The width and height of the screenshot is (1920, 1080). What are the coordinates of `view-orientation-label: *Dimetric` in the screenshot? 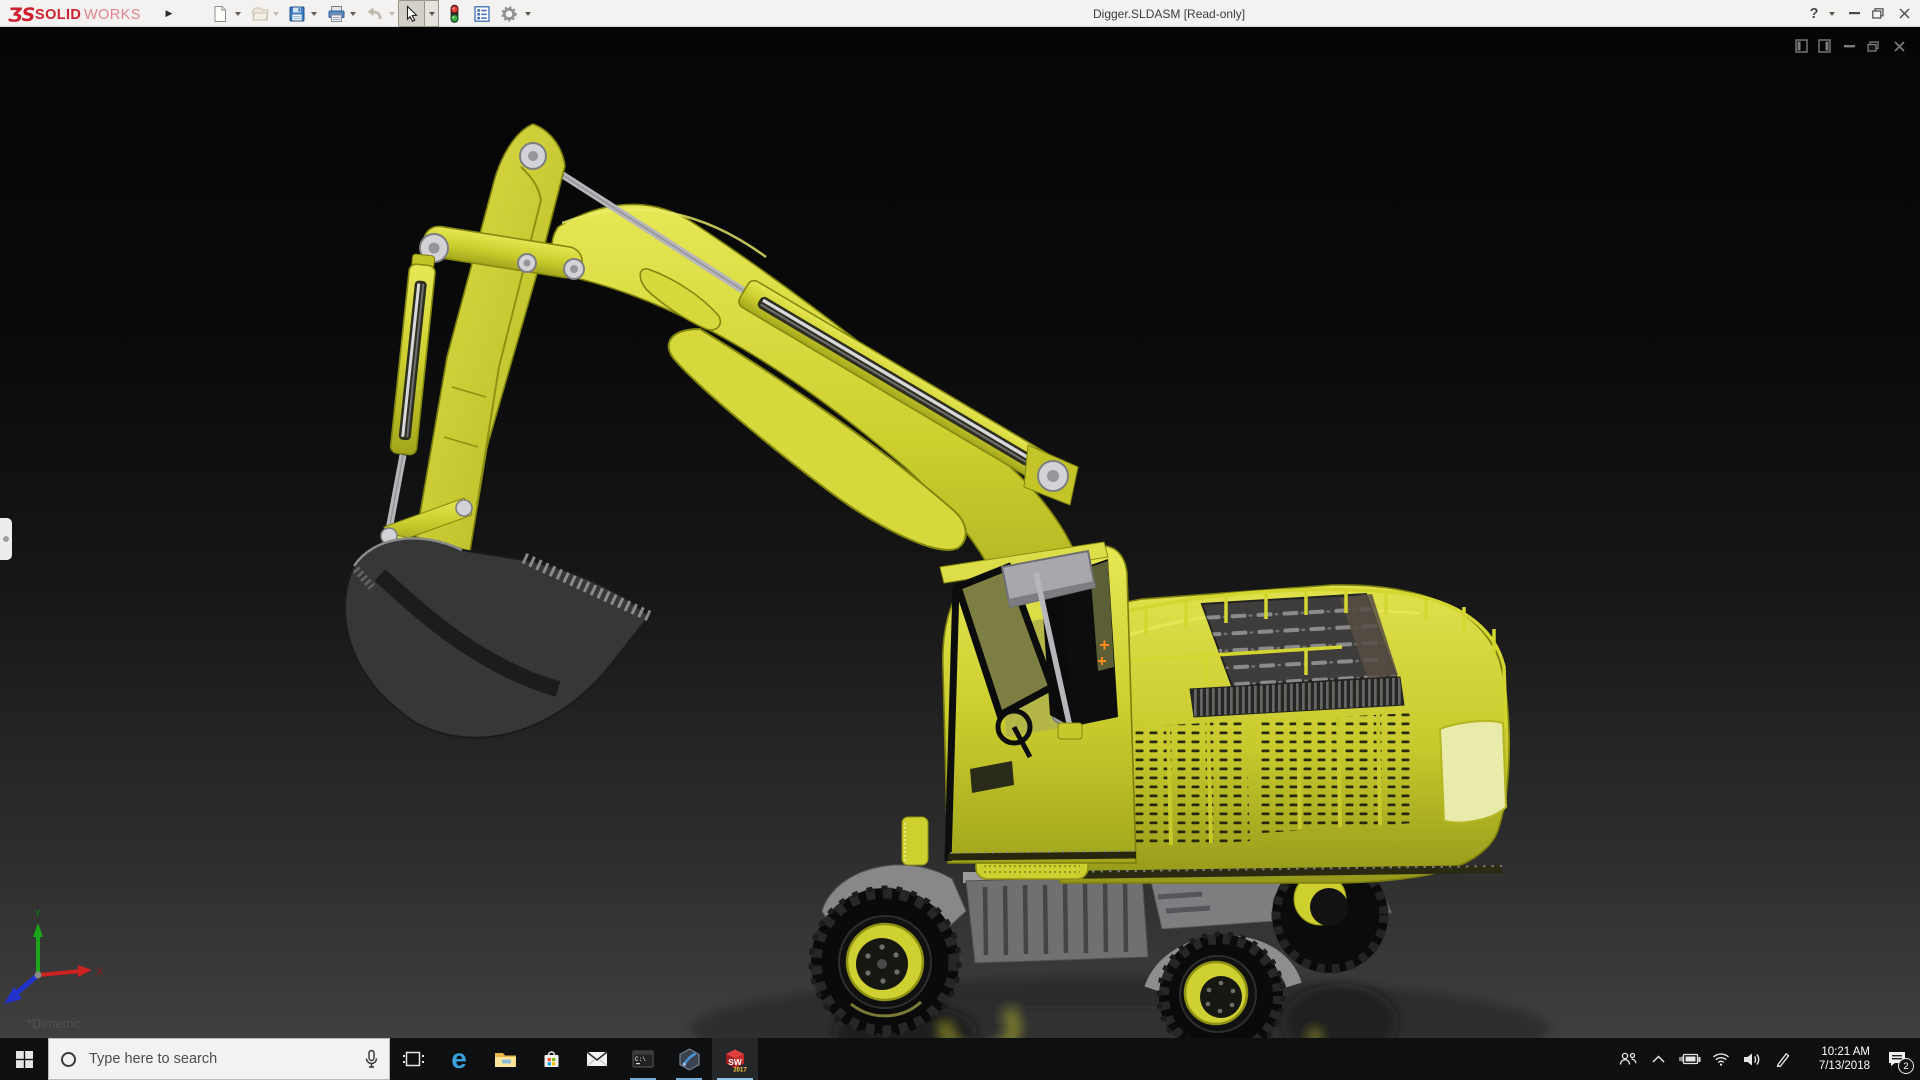 It's located at (54, 1024).